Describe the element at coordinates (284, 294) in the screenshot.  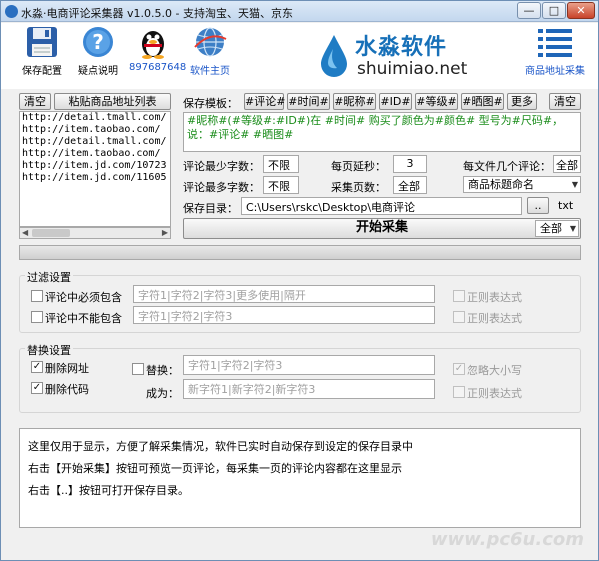
I see `must-include-input: 字符1|字符2|字符3|更多使用|隔开` at that location.